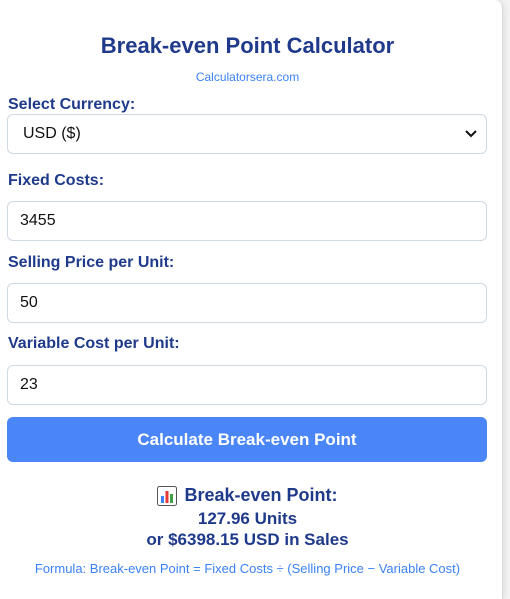  Describe the element at coordinates (247, 134) in the screenshot. I see `currency-select: USD ($)` at that location.